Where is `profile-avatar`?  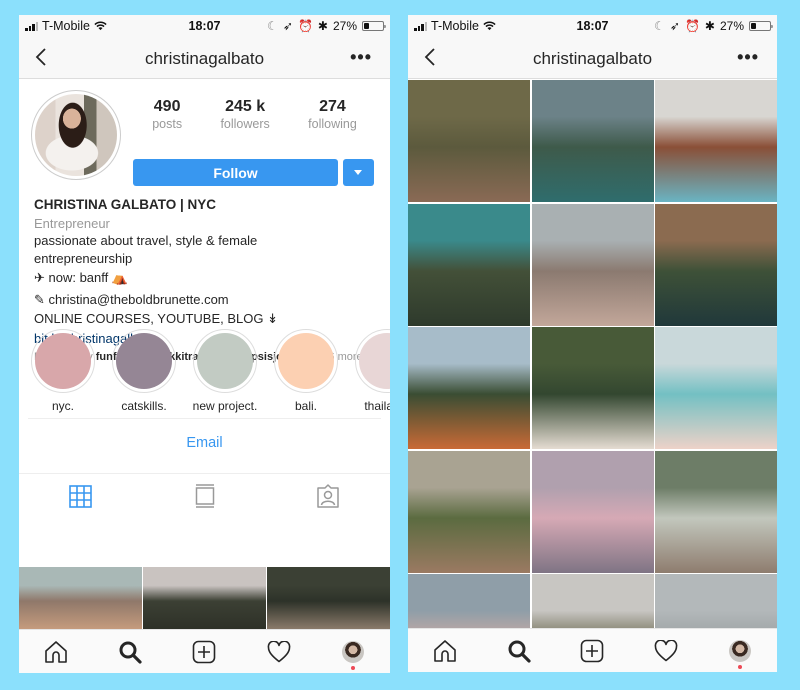
profile-avatar is located at coordinates (76, 135).